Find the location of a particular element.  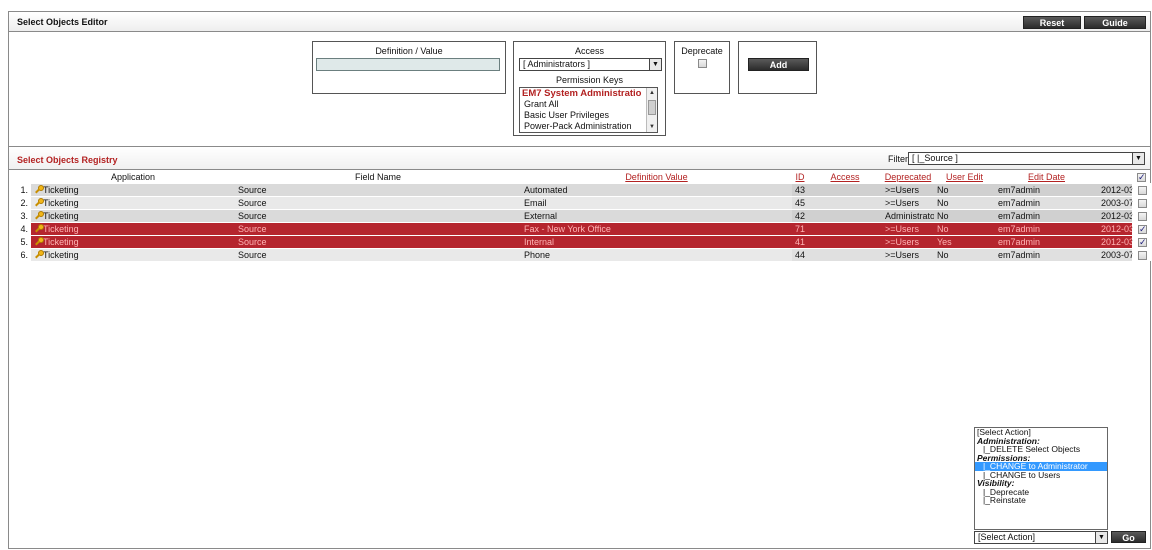

guide-button: Guide is located at coordinates (1115, 22).